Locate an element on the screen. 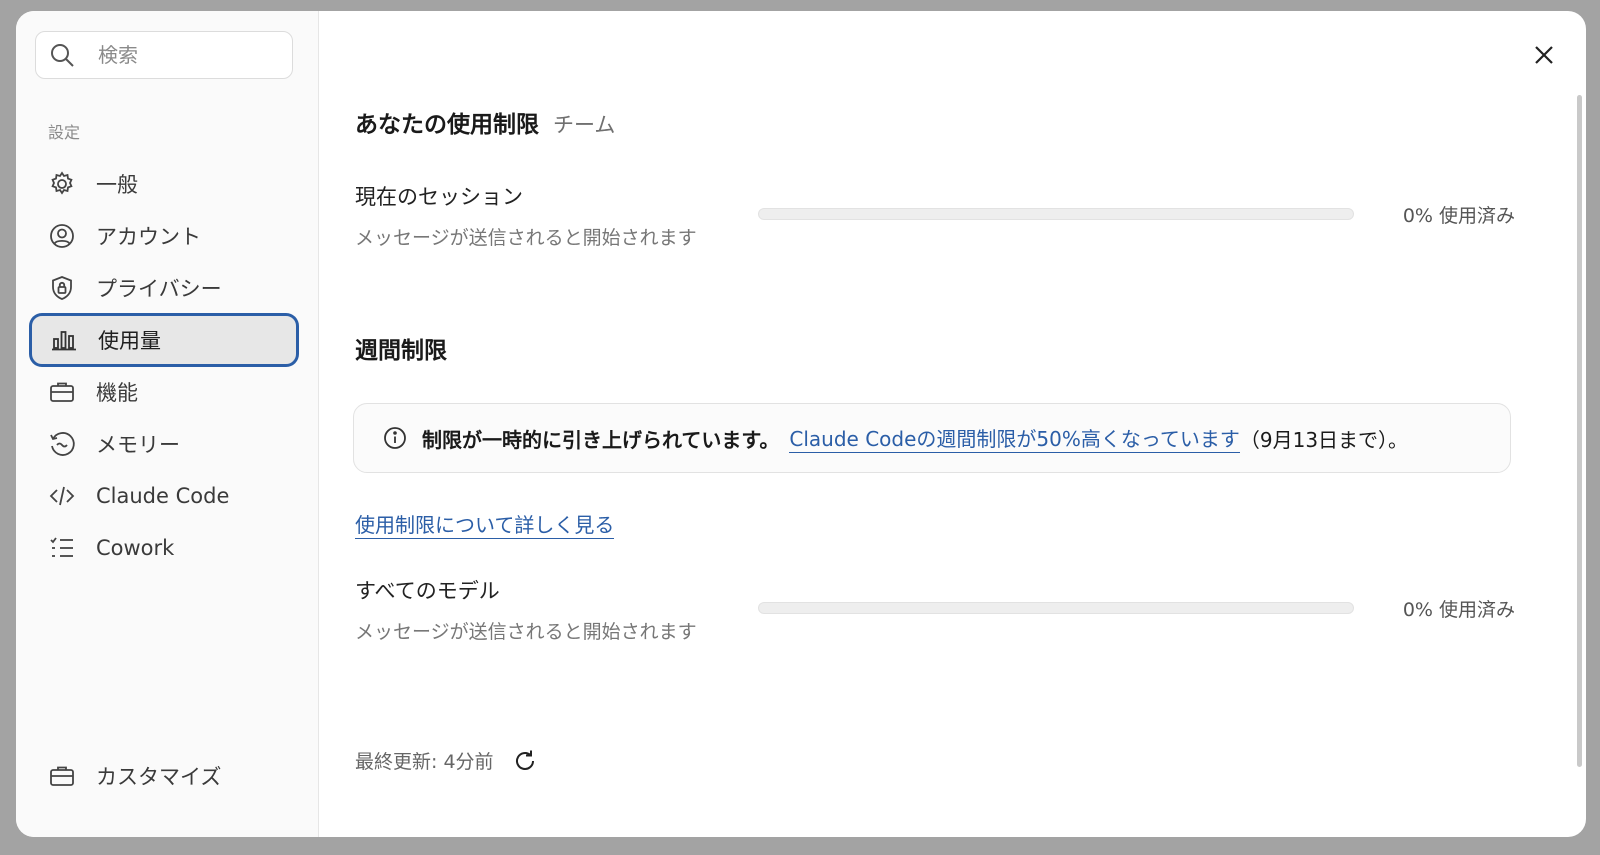 The image size is (1600, 855). notice-date: （9月13日まで）。 is located at coordinates (1324, 439).